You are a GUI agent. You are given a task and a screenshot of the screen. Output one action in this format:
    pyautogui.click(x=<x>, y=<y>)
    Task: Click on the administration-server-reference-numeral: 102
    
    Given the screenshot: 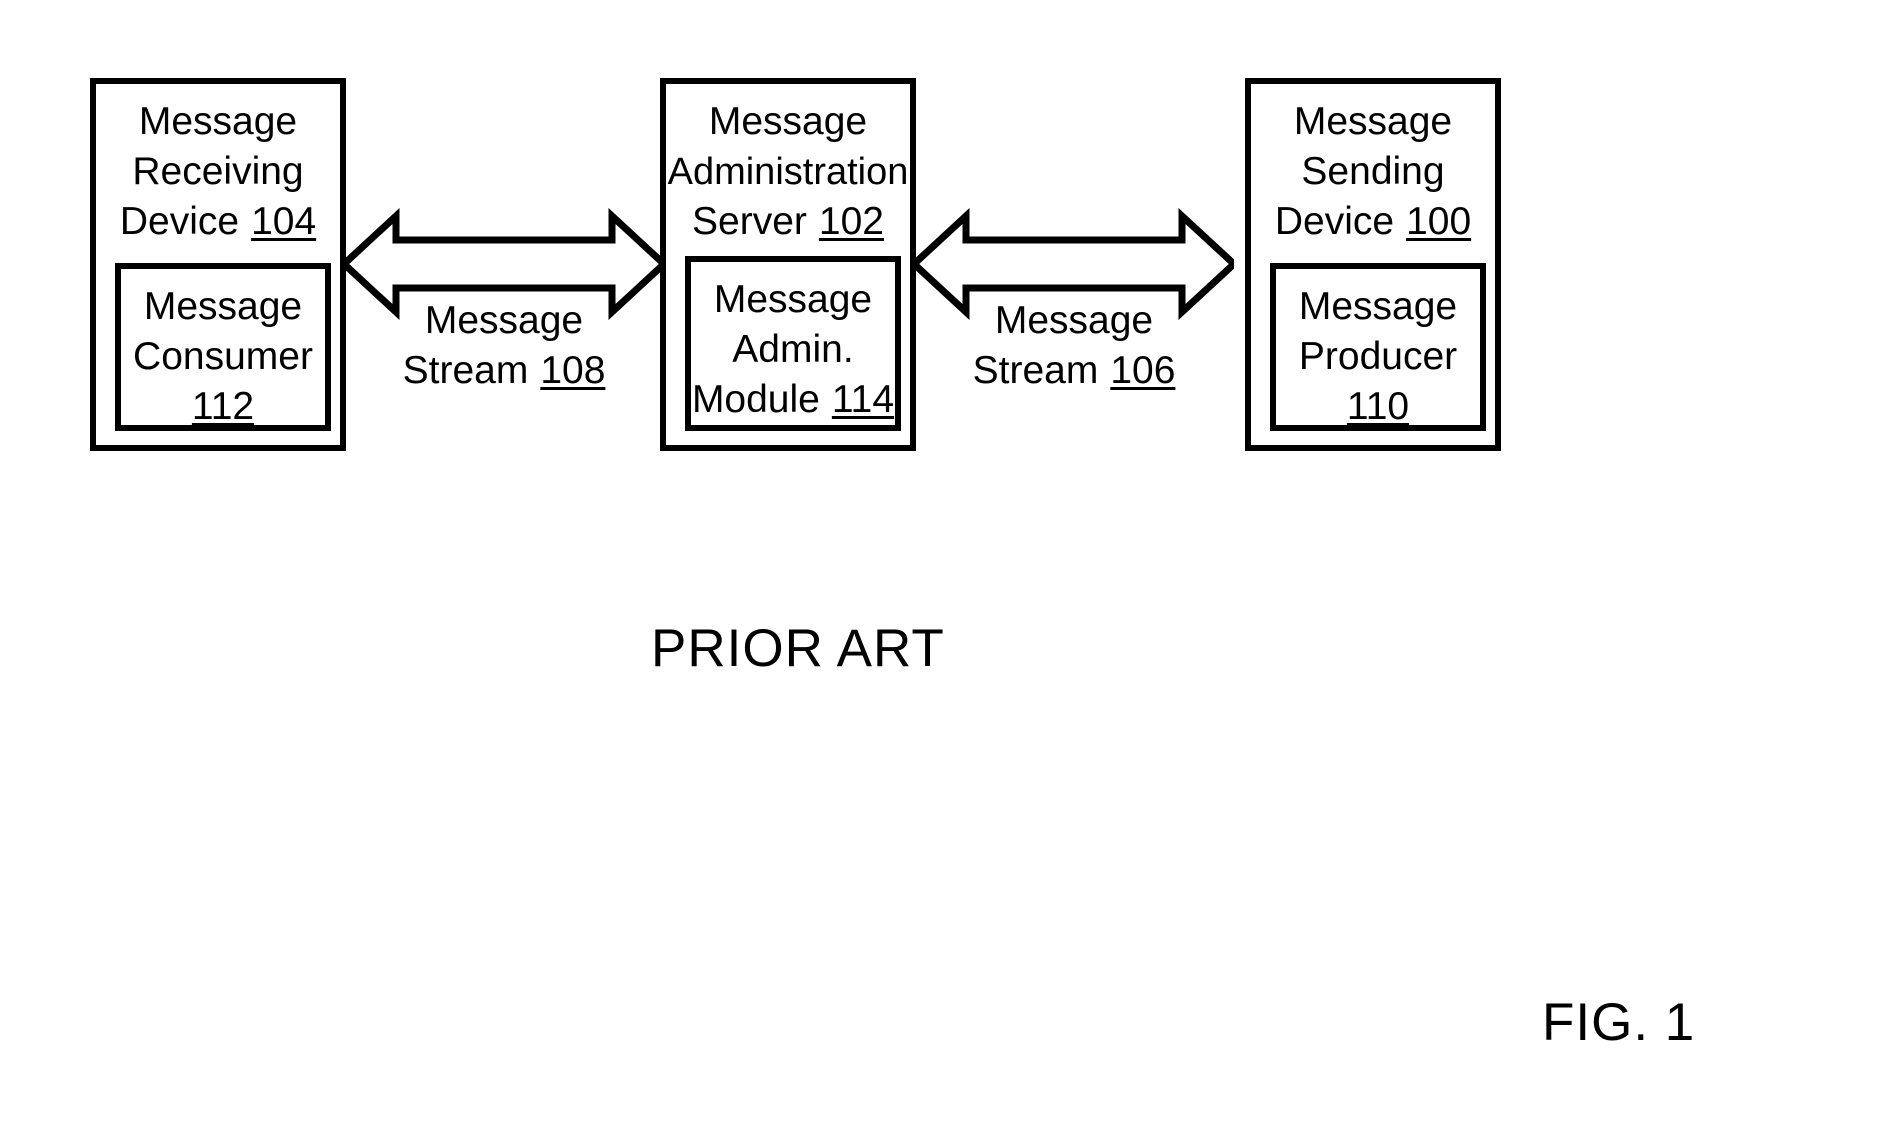 What is the action you would take?
    pyautogui.click(x=851, y=221)
    